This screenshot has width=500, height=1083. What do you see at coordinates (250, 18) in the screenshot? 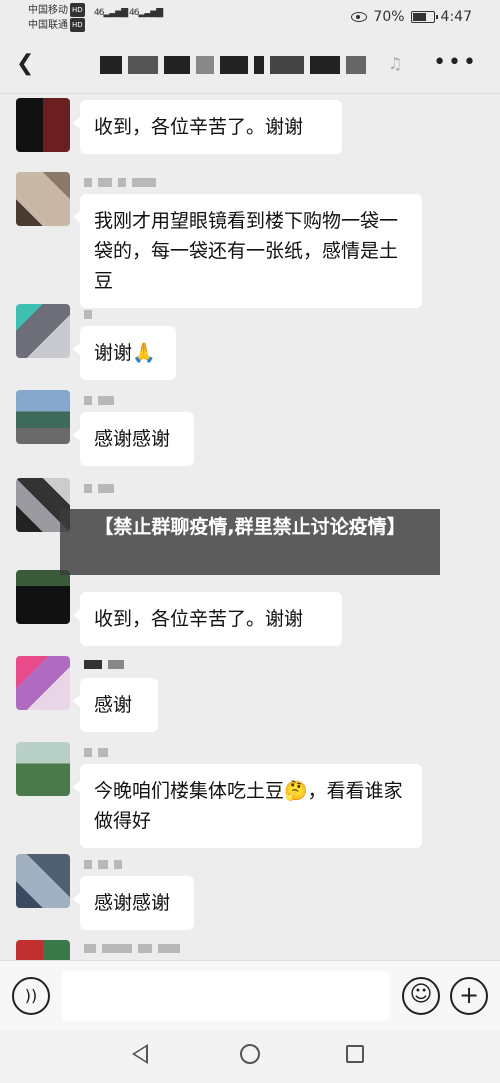
I see `status-bar: 中国移动 HD 中国联通 HD 46▂▃▅▇ 46▂▃▅▇ 70% 4:47` at bounding box center [250, 18].